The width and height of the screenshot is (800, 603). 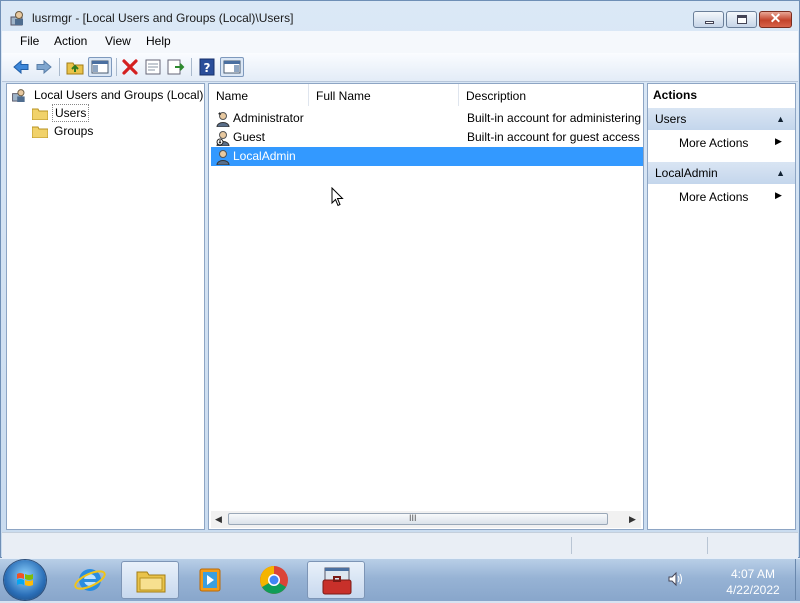 I want to click on actions-group-title: Users, so click(x=671, y=119).